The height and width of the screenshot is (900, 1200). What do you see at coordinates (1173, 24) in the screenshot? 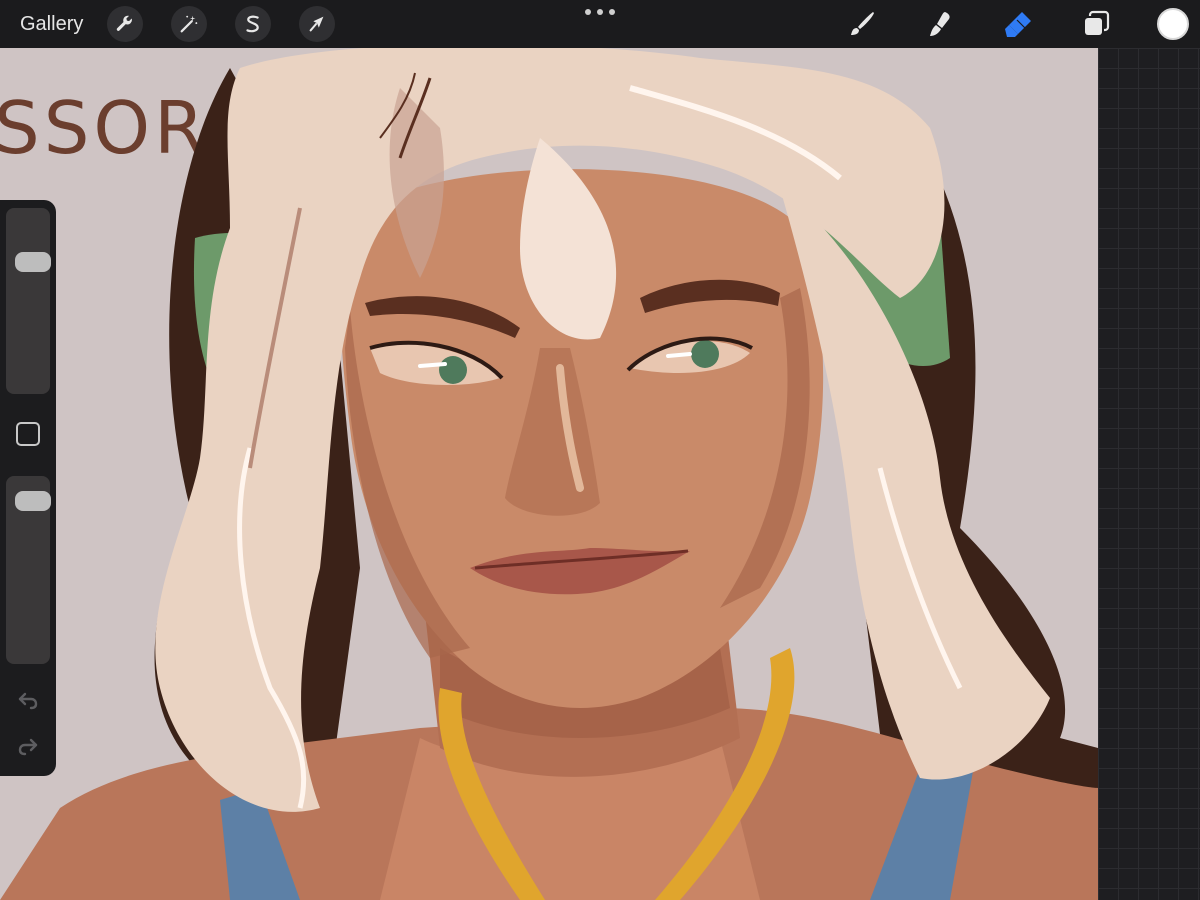
I see `color-picker-swatch` at bounding box center [1173, 24].